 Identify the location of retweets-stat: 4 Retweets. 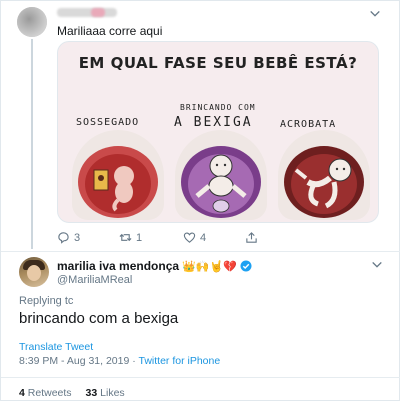
(45, 393).